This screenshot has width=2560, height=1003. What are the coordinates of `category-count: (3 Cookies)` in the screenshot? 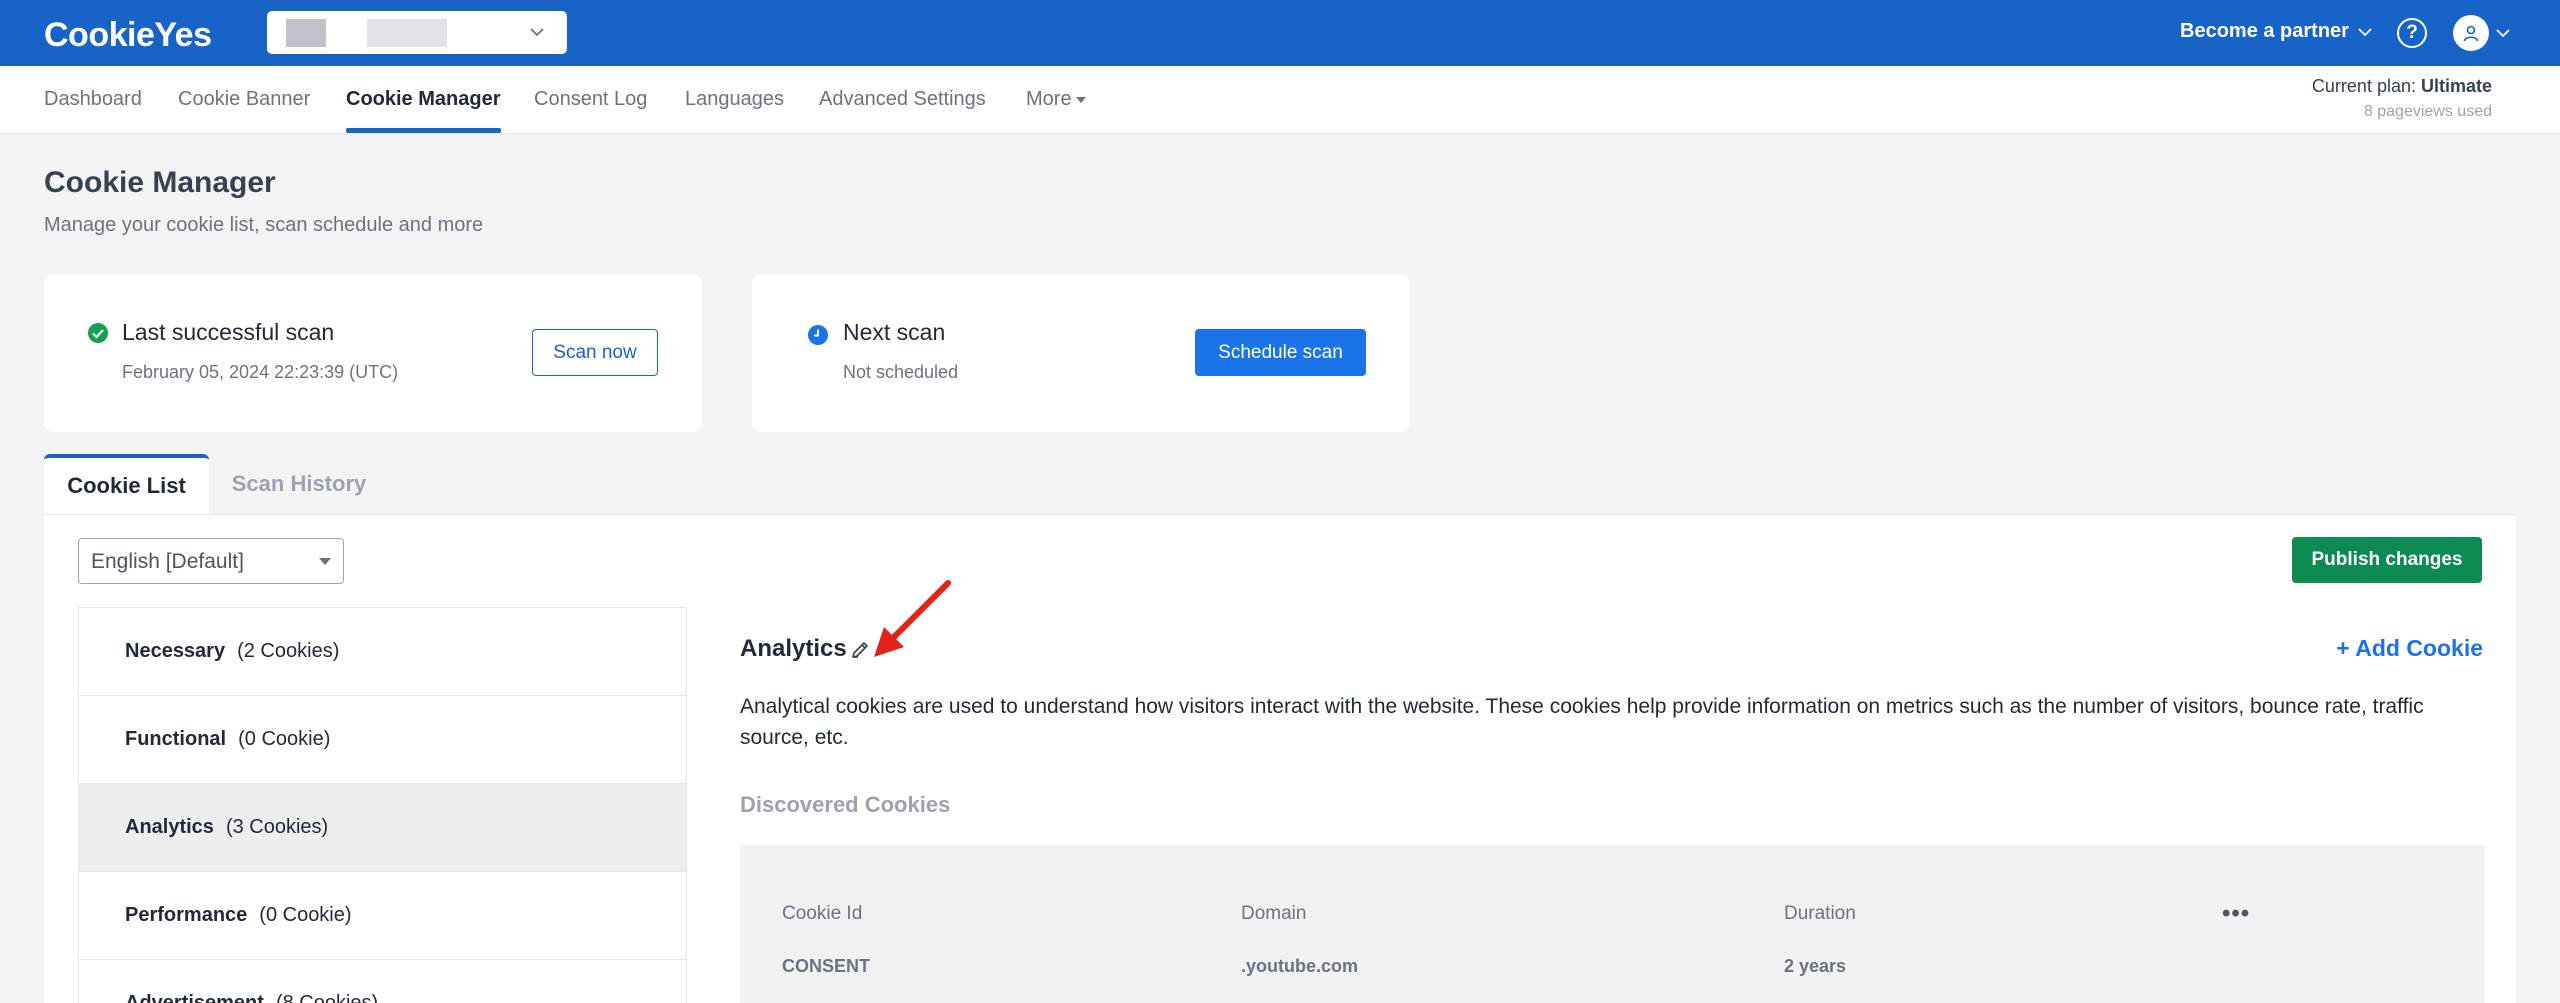 It's located at (277, 827).